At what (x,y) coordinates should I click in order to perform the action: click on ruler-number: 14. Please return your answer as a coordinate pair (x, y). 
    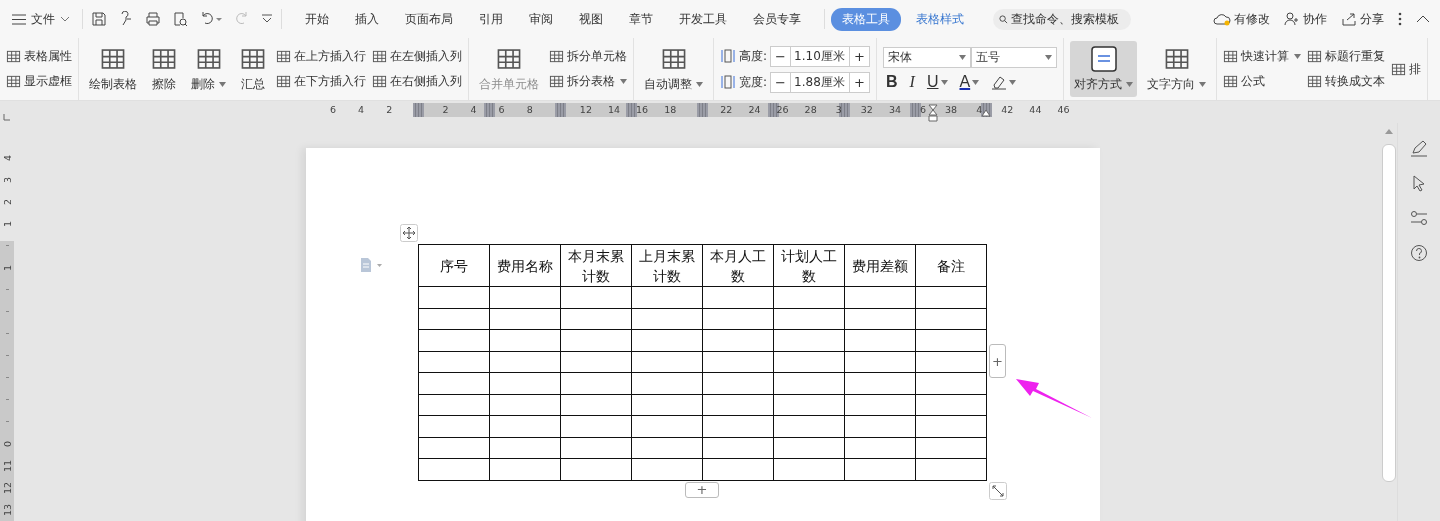
    Looking at the image, I should click on (614, 110).